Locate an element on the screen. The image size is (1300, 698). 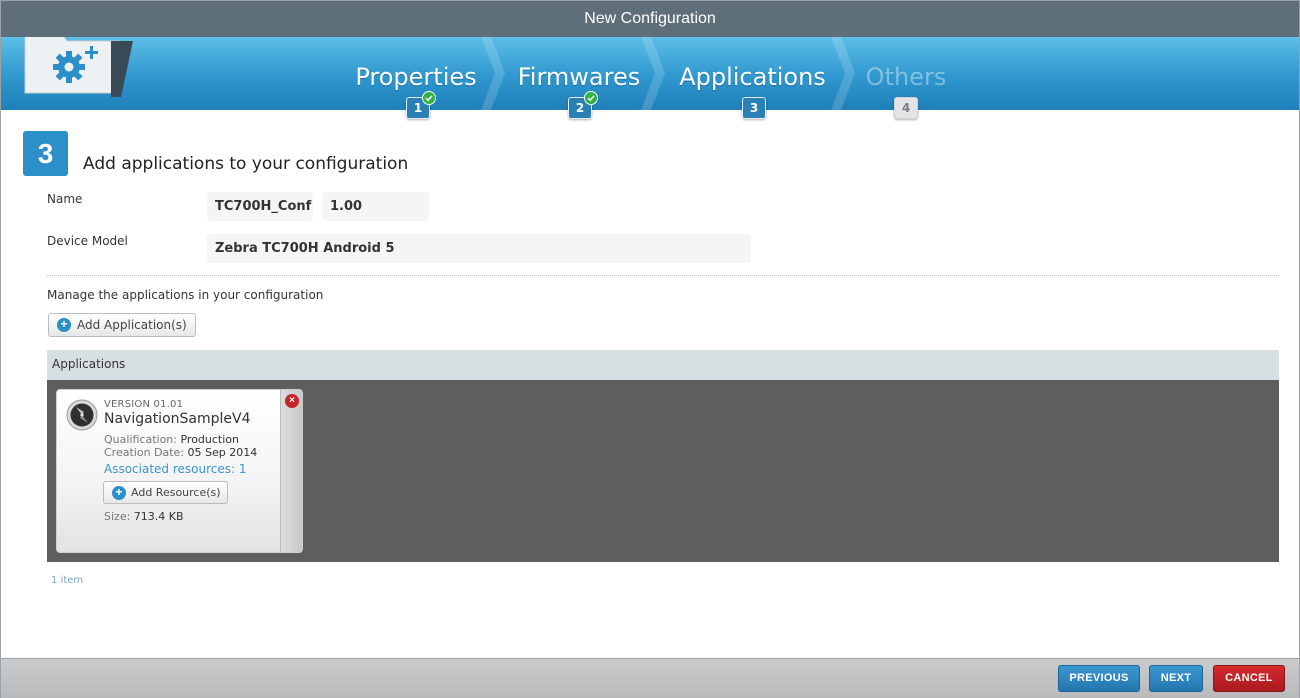
next-button: NEXT is located at coordinates (1176, 678).